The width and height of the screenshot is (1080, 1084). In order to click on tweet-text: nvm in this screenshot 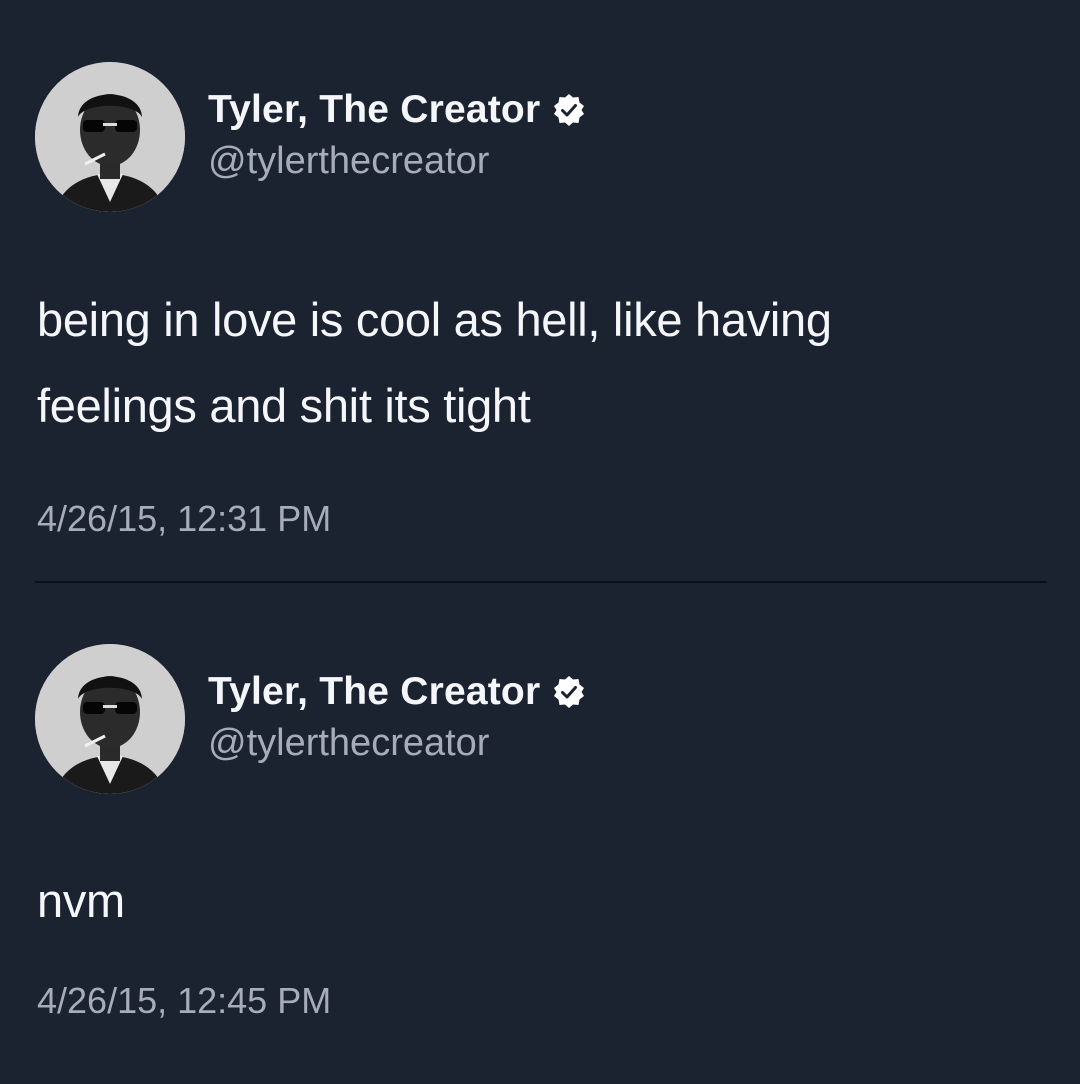, I will do `click(537, 901)`.